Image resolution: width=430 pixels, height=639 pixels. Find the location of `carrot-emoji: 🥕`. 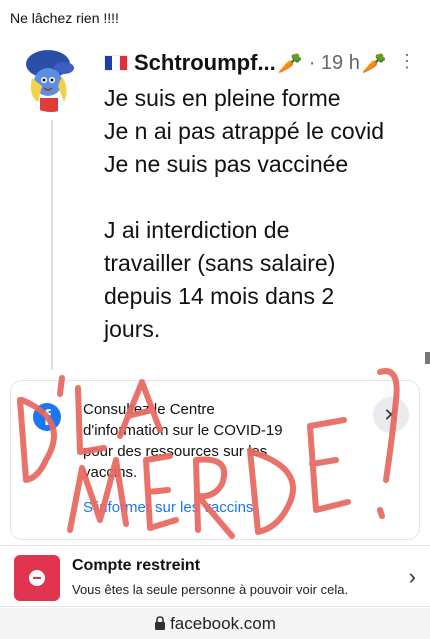

carrot-emoji: 🥕 is located at coordinates (290, 63).